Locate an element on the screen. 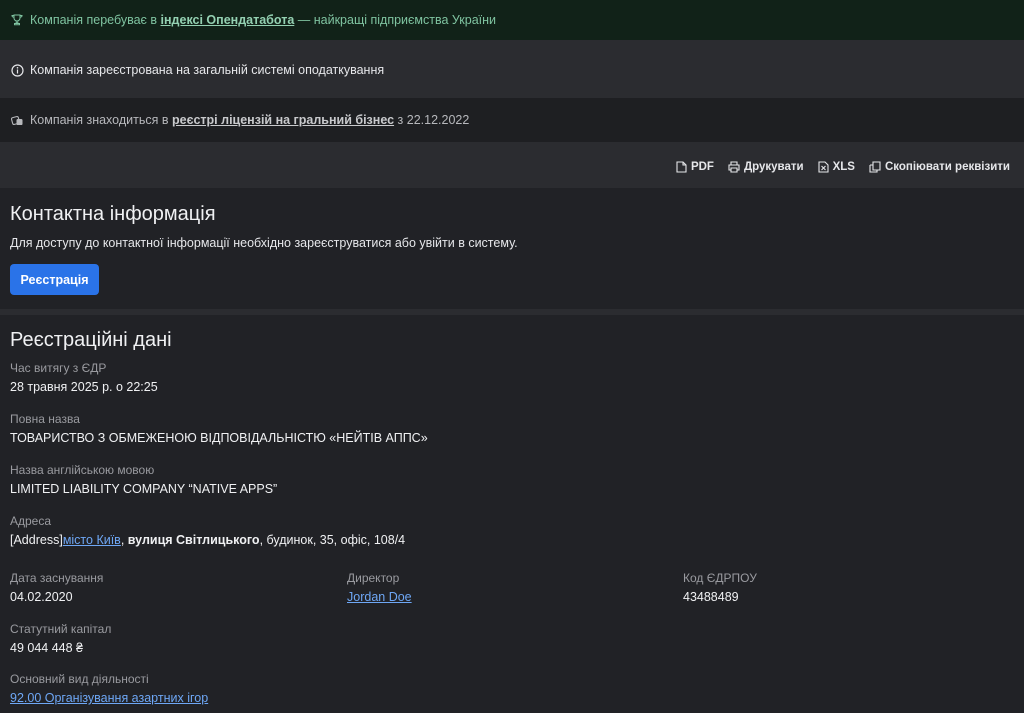 This screenshot has height=713, width=1024. copy-details-button: Скопіювати реквізити is located at coordinates (939, 167).